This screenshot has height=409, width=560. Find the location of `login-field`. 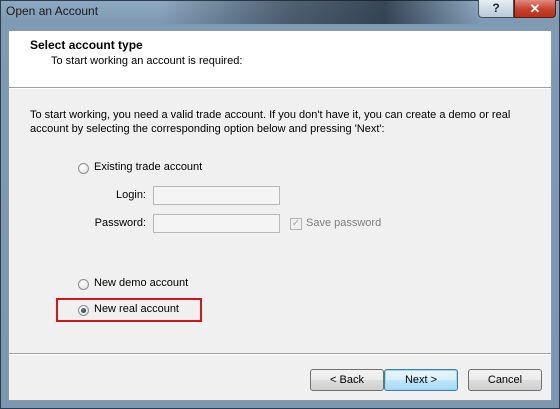

login-field is located at coordinates (216, 195).